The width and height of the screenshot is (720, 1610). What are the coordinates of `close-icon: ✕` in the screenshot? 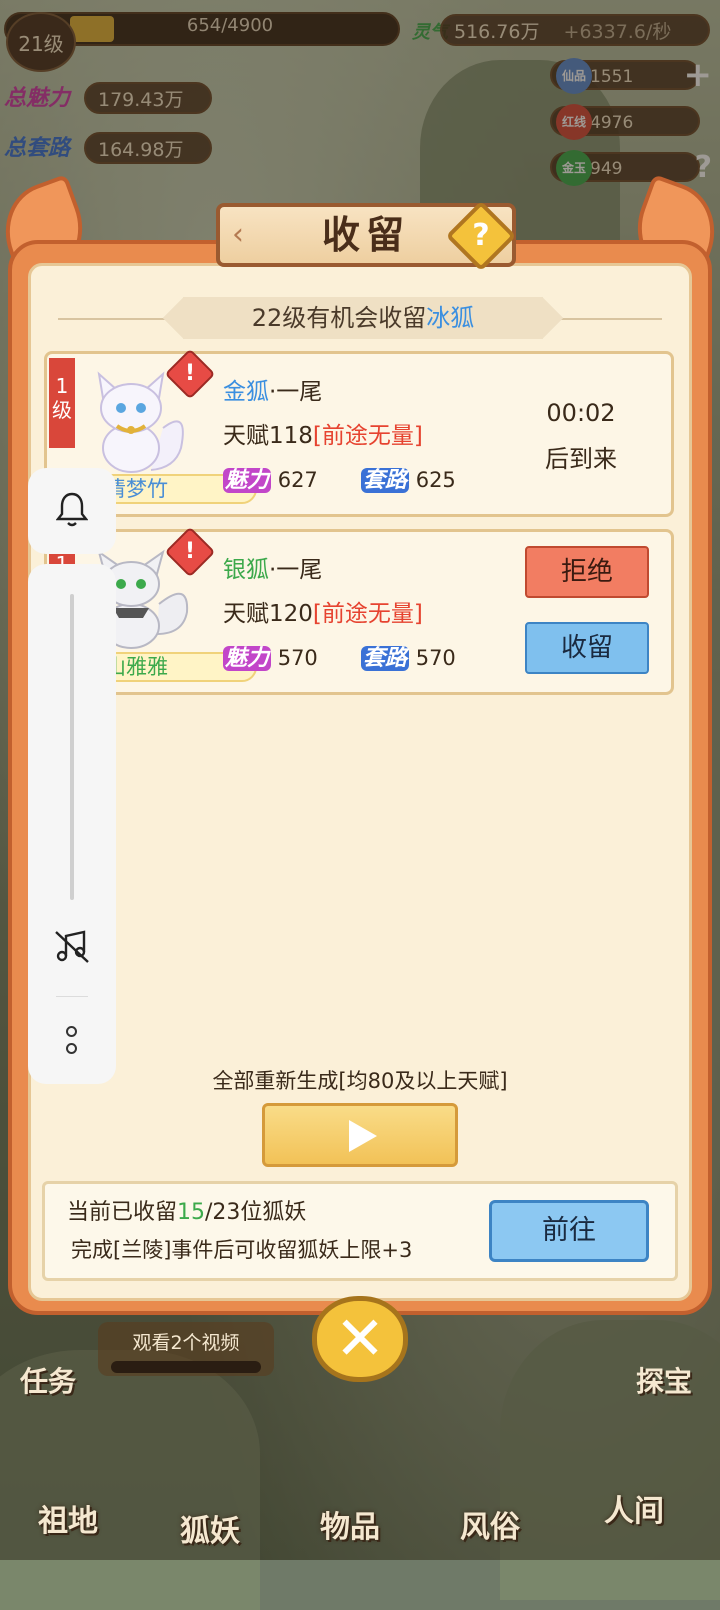 It's located at (360, 1339).